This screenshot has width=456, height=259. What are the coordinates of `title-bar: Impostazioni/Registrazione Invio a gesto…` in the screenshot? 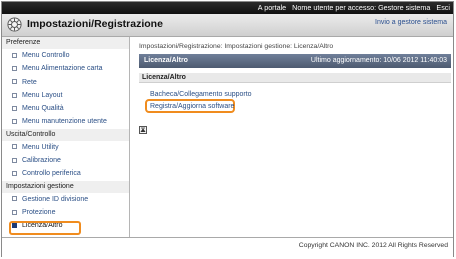 It's located at (227, 25).